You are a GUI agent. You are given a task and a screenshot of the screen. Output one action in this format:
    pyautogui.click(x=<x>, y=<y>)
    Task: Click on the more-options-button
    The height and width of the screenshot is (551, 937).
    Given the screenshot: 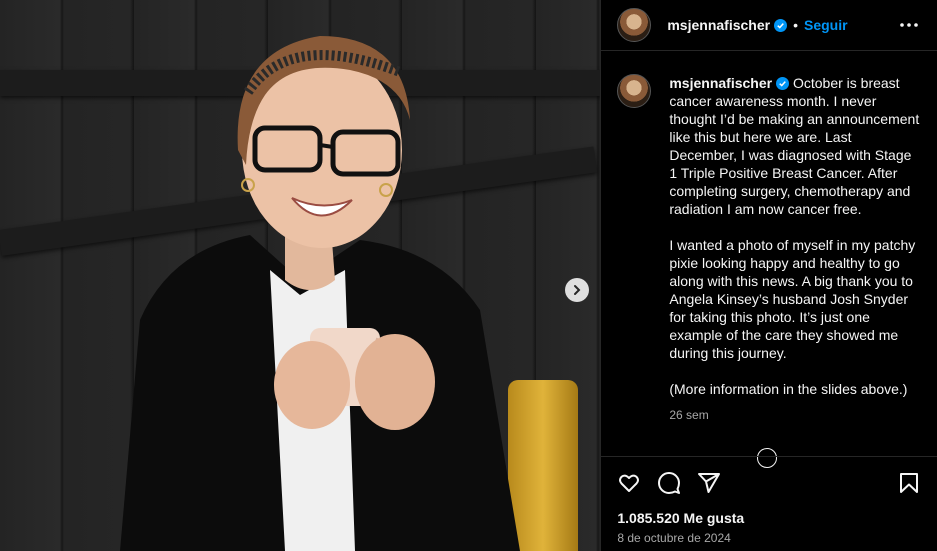 What is the action you would take?
    pyautogui.click(x=909, y=25)
    